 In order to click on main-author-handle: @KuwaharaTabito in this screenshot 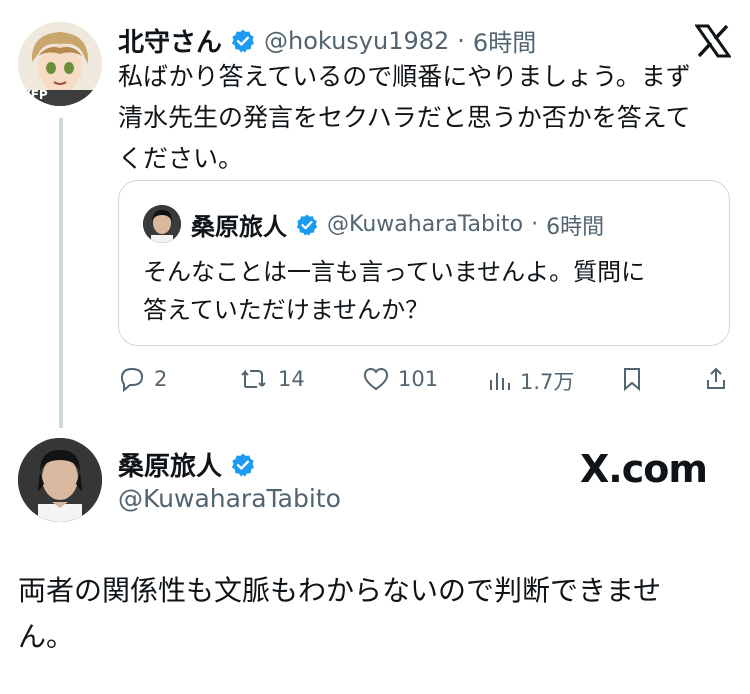, I will do `click(229, 498)`.